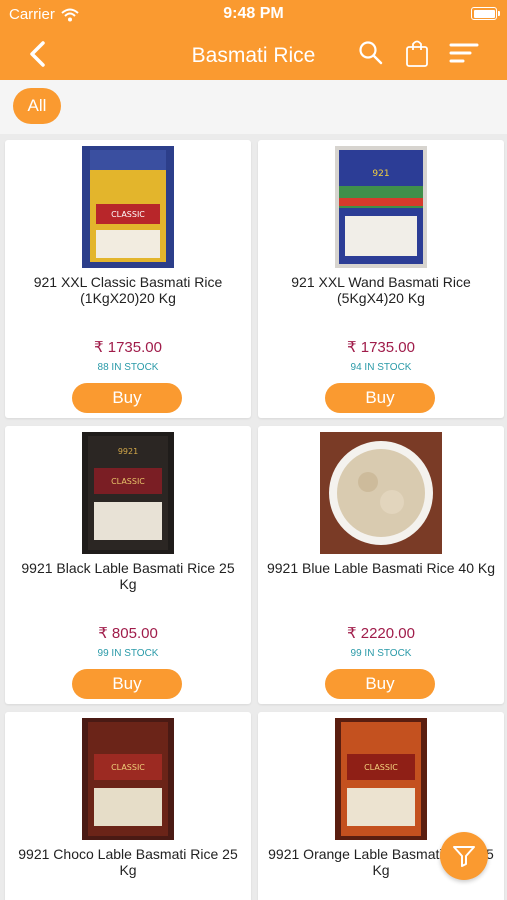 This screenshot has width=507, height=900. What do you see at coordinates (381, 207) in the screenshot?
I see `product-image: 921` at bounding box center [381, 207].